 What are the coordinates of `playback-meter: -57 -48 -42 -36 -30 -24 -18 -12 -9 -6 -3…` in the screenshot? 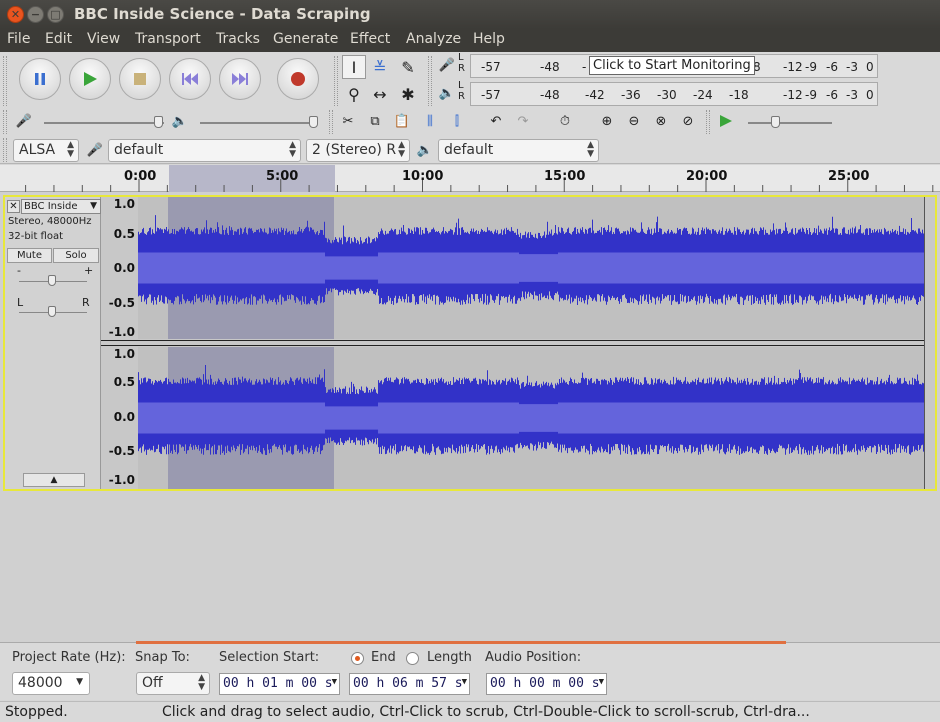 It's located at (674, 94).